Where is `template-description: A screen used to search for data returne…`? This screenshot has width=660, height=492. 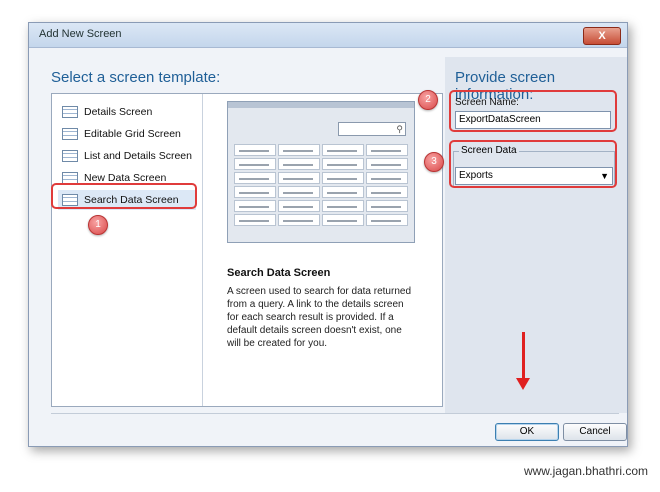
template-description: A screen used to search for data returne… is located at coordinates (319, 317).